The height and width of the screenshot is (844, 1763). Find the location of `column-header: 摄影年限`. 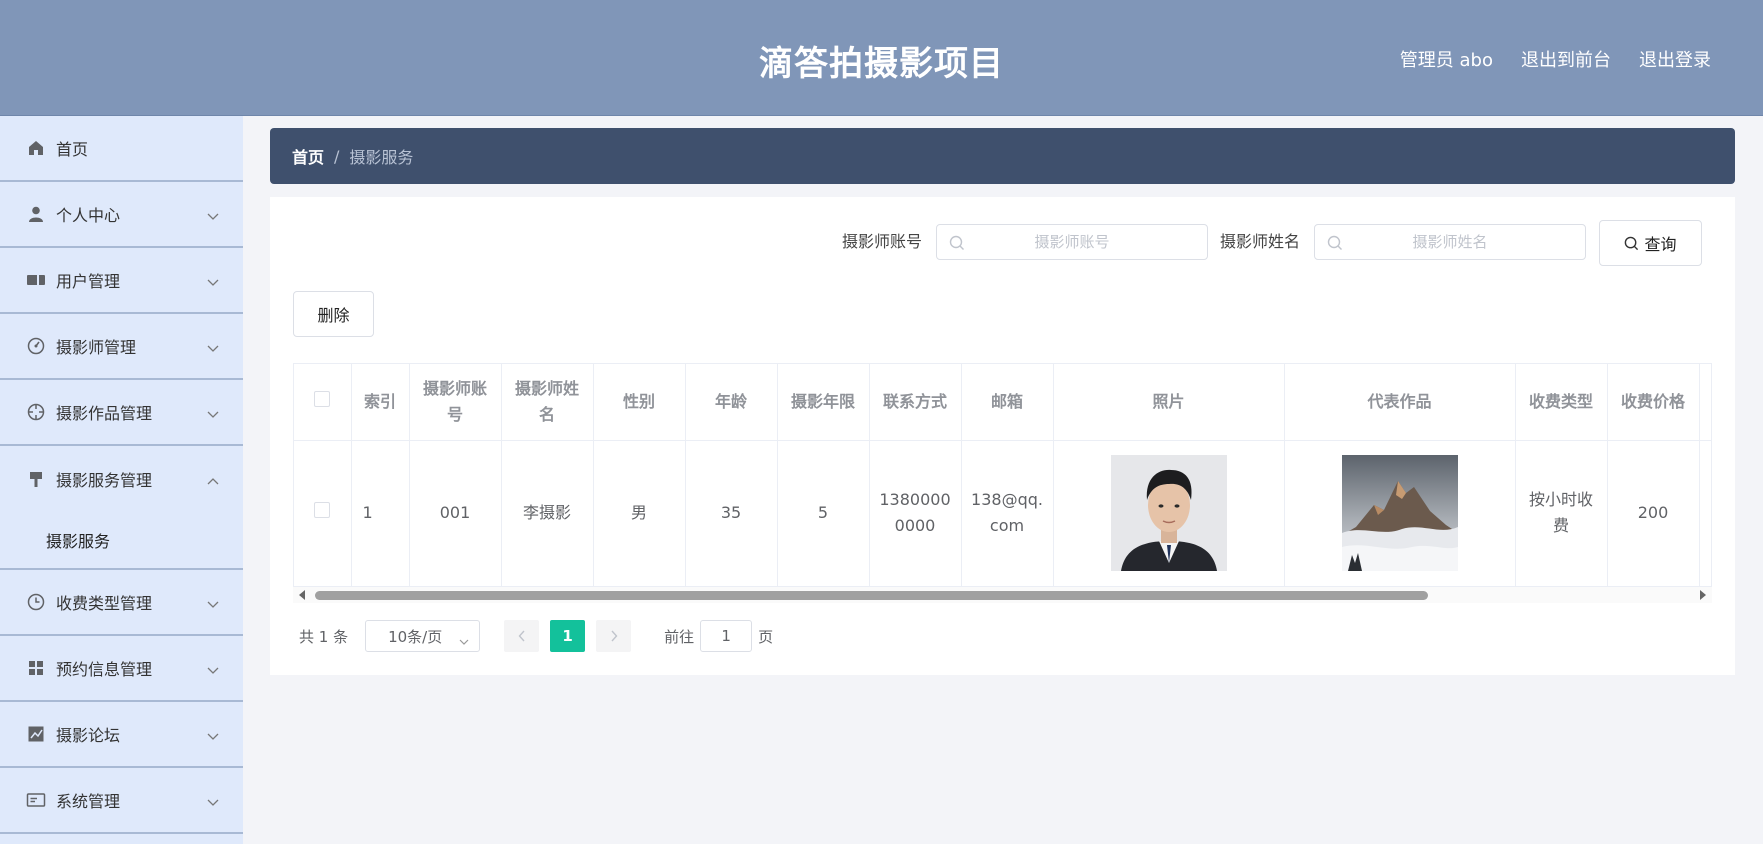

column-header: 摄影年限 is located at coordinates (823, 402).